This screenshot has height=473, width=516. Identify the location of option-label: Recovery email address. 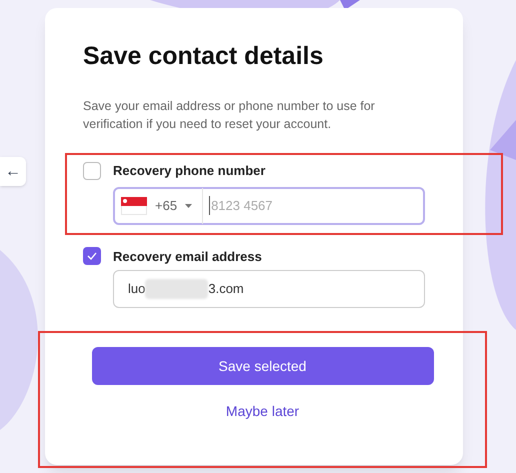
(187, 257).